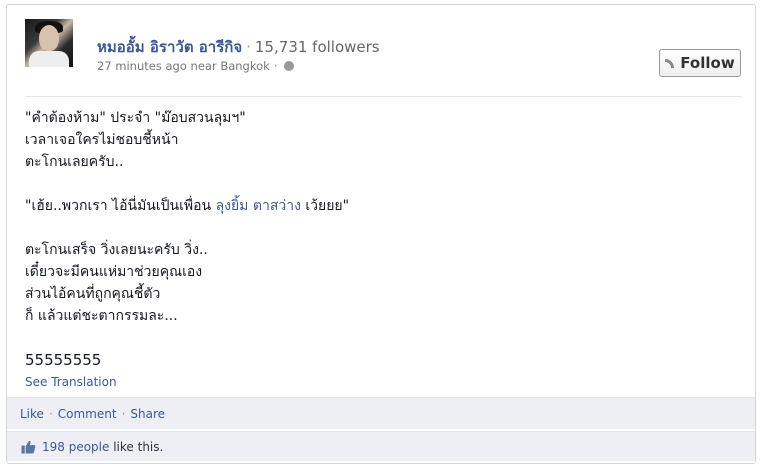 This screenshot has height=464, width=762. Describe the element at coordinates (93, 294) in the screenshot. I see `post-line: ส่วนไอ้คนที่ถูกคุณชี้ตัว` at that location.